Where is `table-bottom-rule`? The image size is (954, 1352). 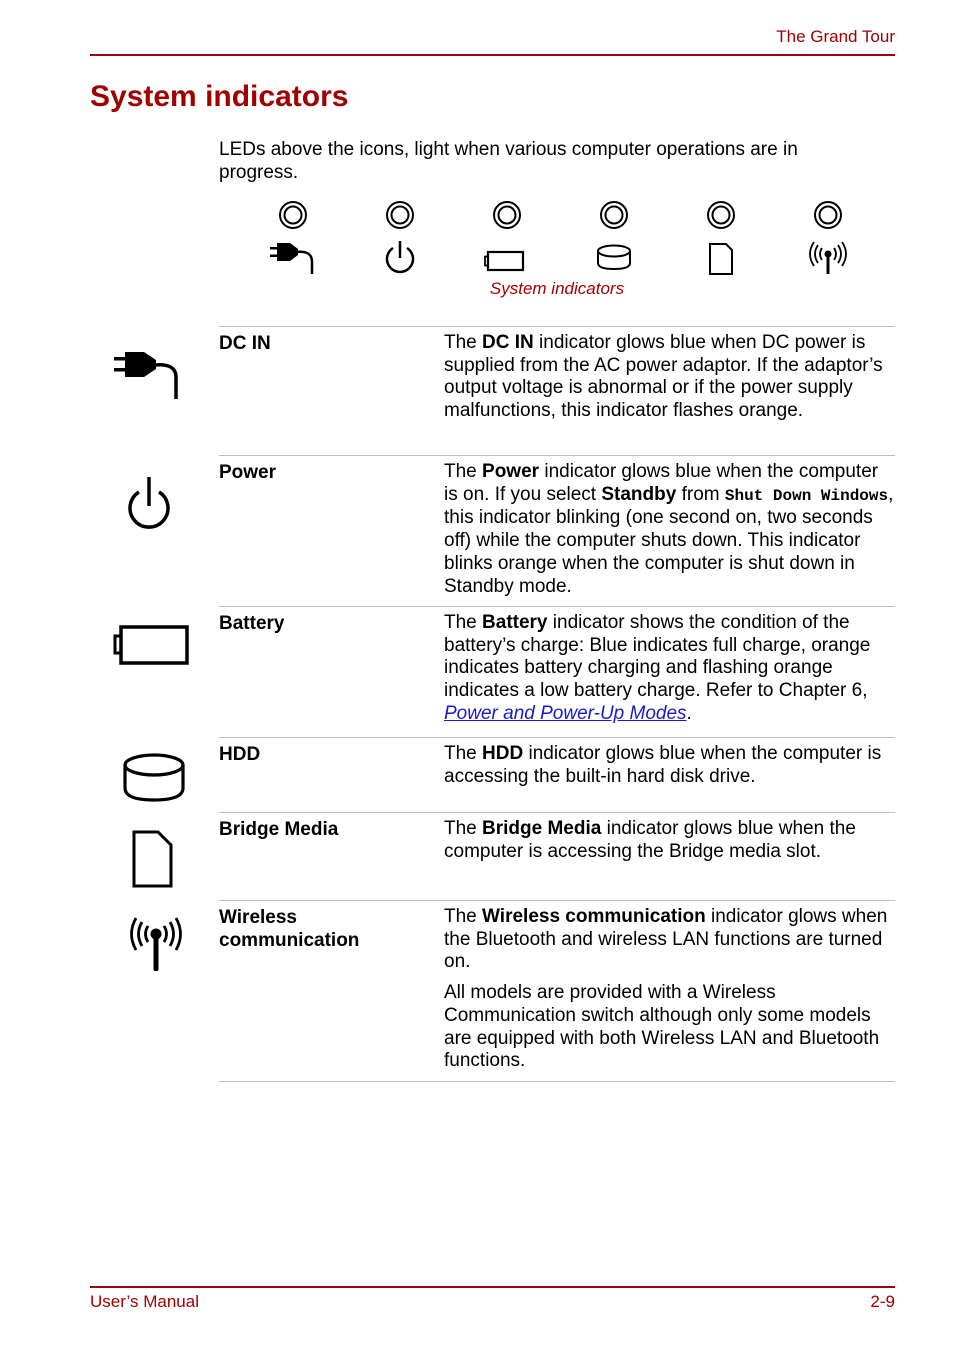 table-bottom-rule is located at coordinates (557, 1081).